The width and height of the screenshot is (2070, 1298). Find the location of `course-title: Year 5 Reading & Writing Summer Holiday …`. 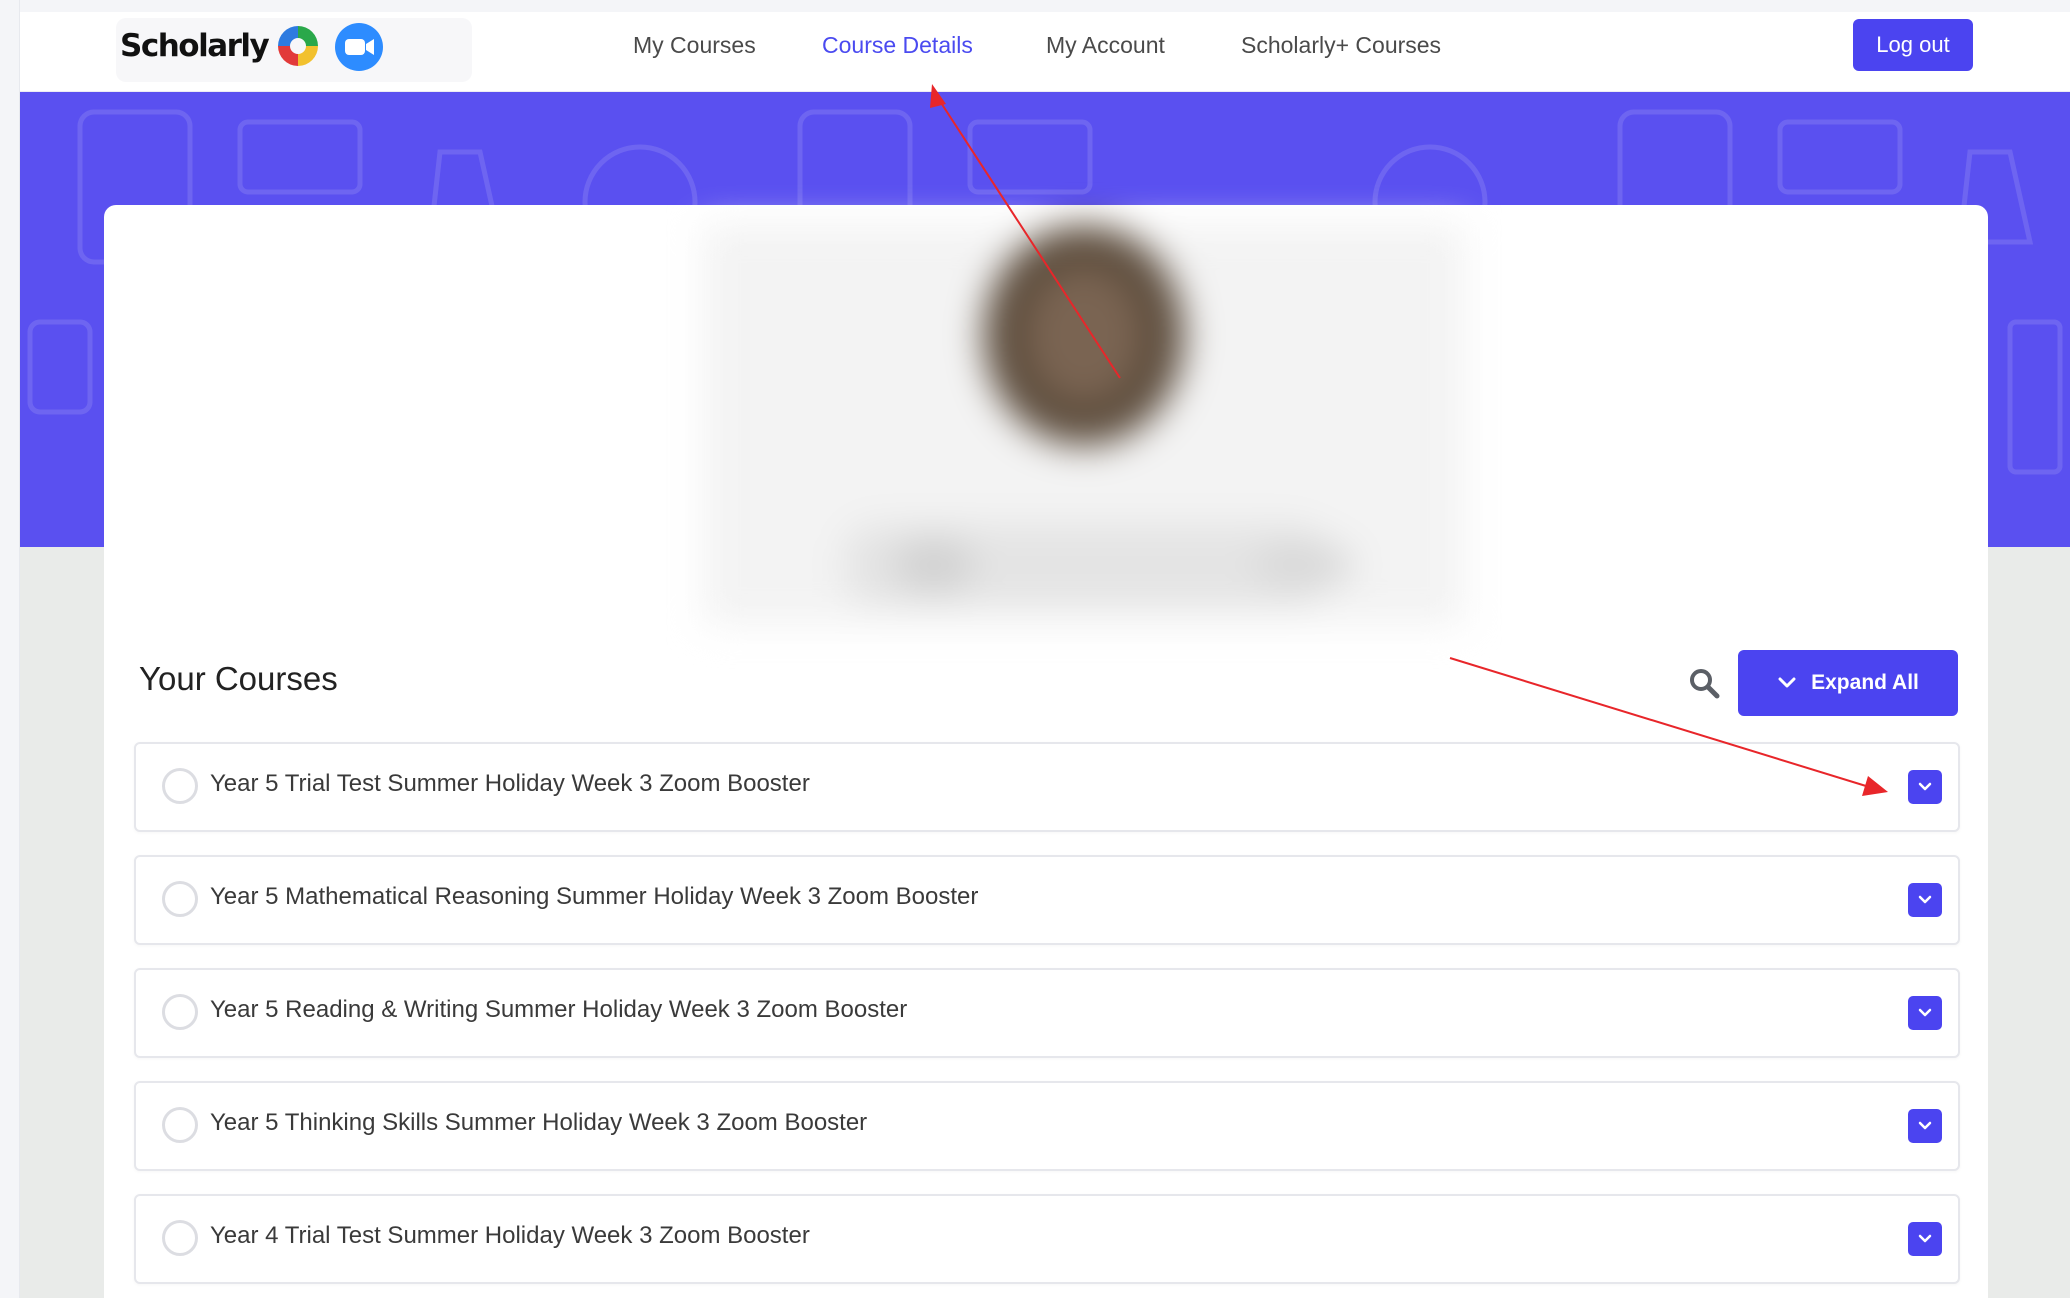

course-title: Year 5 Reading & Writing Summer Holiday … is located at coordinates (558, 1010).